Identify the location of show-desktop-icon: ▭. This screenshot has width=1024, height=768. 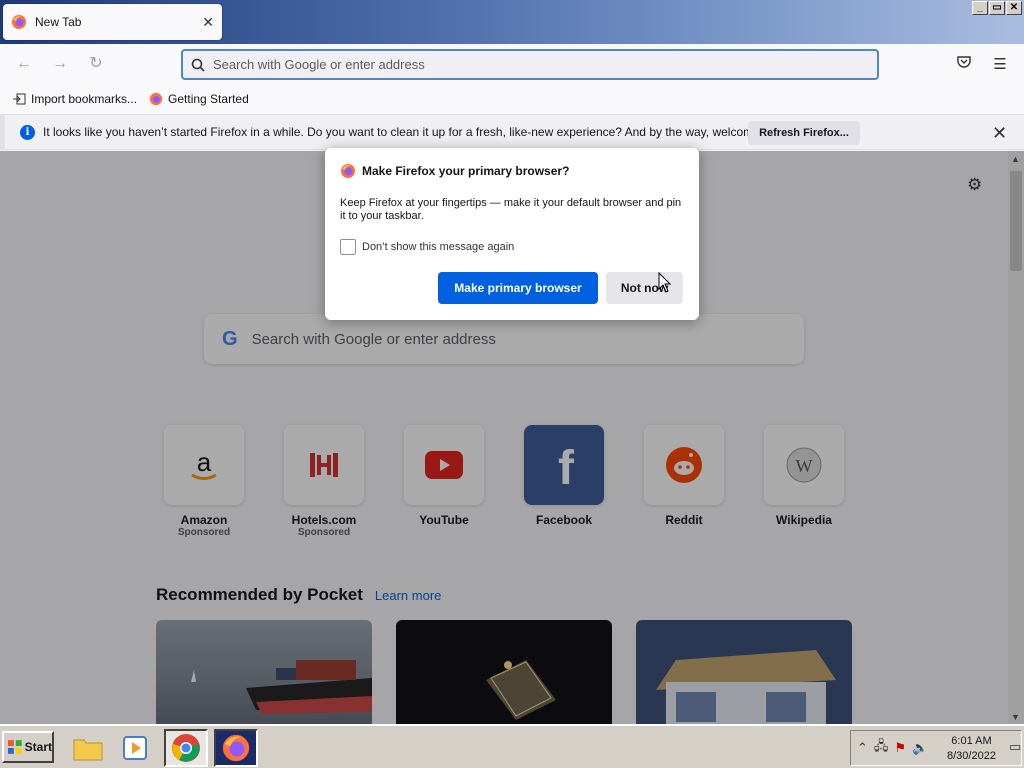
(1015, 747).